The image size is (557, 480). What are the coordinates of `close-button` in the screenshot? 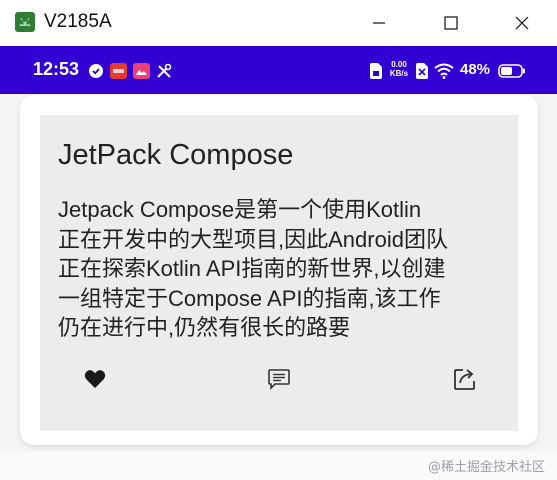 It's located at (522, 23).